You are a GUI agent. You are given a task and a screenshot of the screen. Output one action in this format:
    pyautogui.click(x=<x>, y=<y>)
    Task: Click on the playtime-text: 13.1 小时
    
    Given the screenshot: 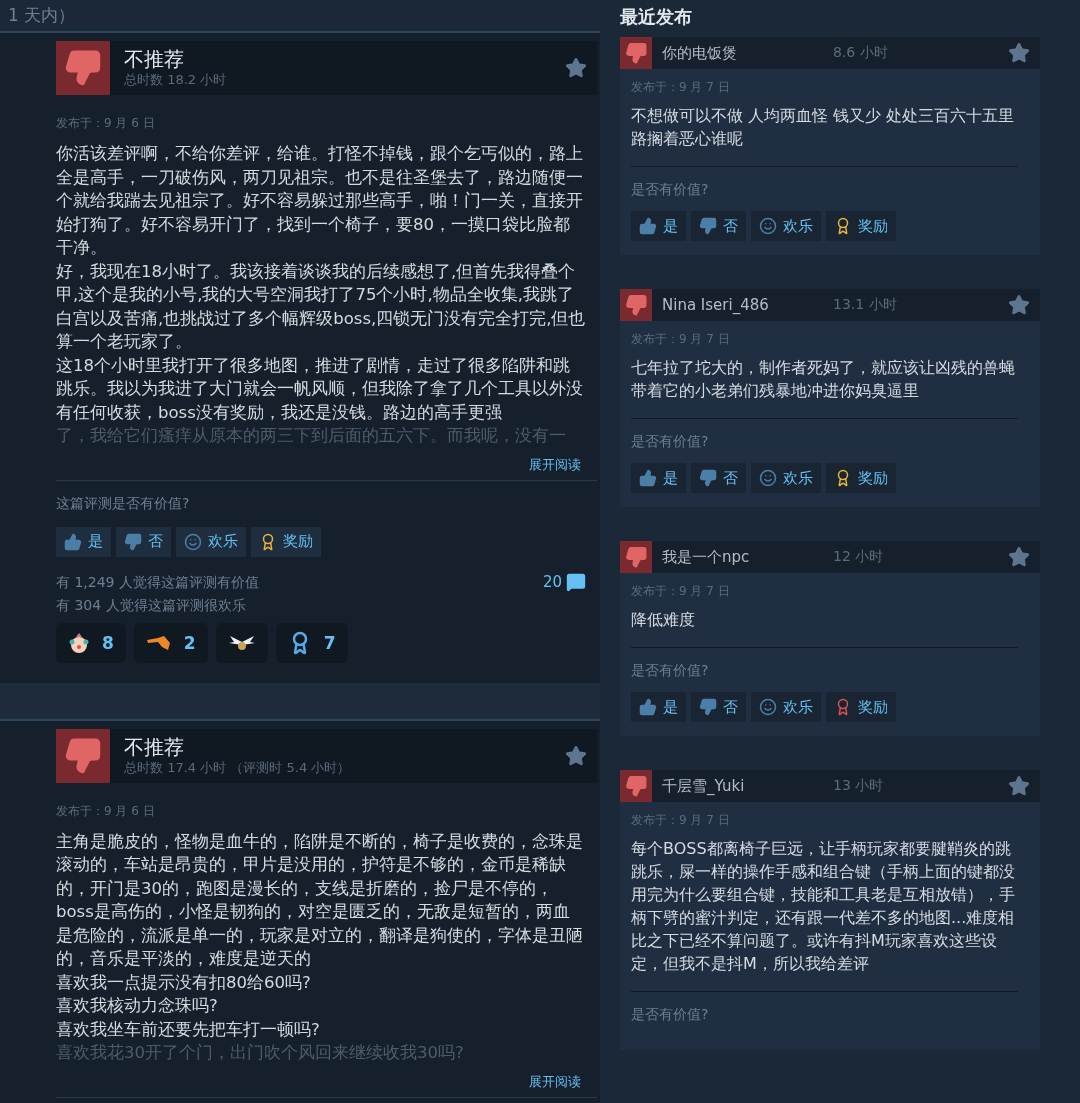 What is the action you would take?
    pyautogui.click(x=865, y=305)
    